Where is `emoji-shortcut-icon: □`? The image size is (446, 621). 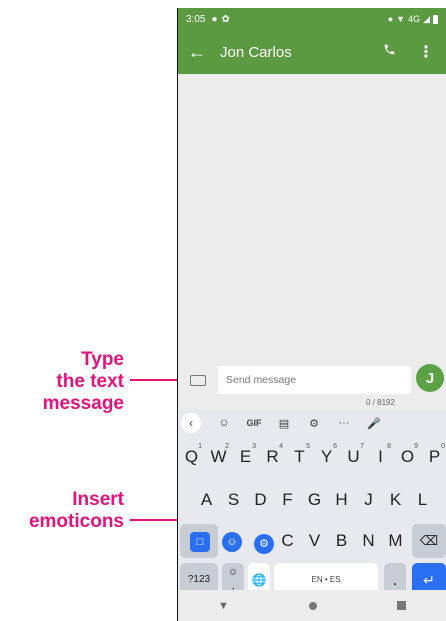 emoji-shortcut-icon: □ is located at coordinates (200, 542).